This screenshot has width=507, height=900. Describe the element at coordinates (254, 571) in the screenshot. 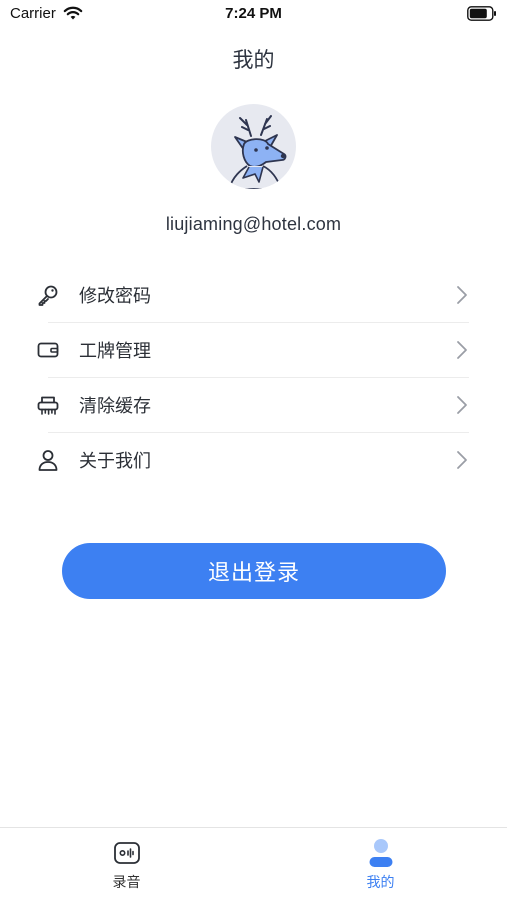

I see `logout-button: 退出登录` at that location.